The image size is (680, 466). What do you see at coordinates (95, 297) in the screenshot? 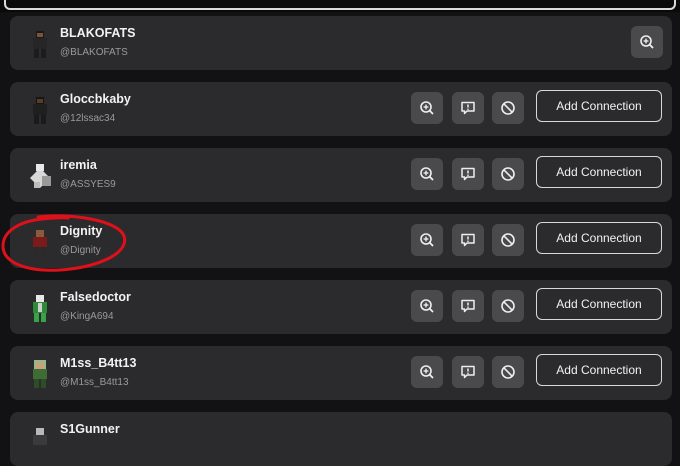
I see `display-name: Falsedoctor` at bounding box center [95, 297].